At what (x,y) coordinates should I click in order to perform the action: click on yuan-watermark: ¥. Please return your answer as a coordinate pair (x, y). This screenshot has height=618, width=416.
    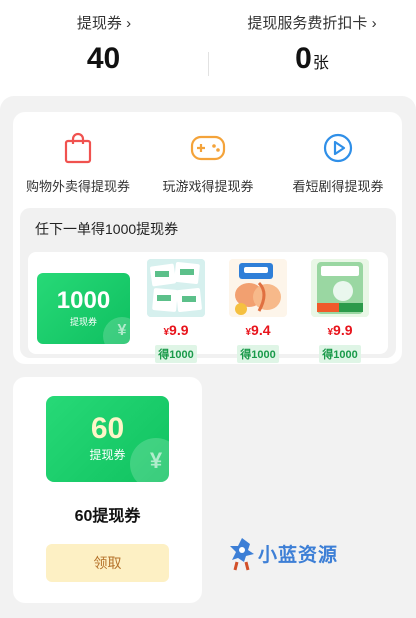
    Looking at the image, I should click on (116, 330).